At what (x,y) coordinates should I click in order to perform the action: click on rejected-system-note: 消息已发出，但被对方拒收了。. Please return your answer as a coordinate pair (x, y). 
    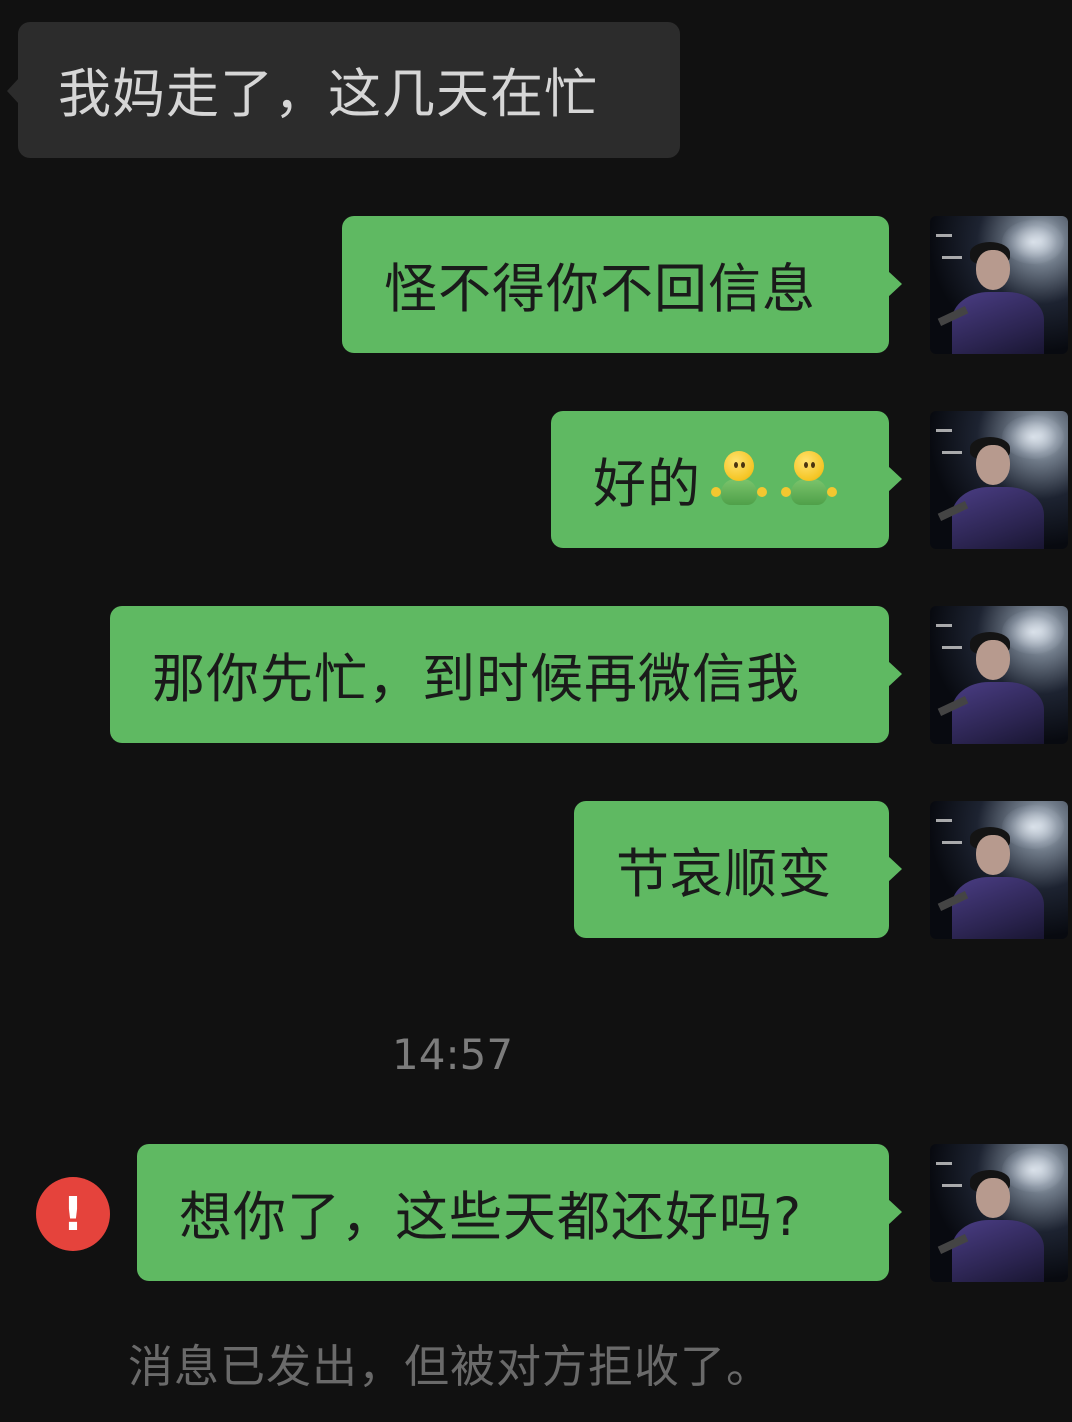
    Looking at the image, I should click on (450, 1366).